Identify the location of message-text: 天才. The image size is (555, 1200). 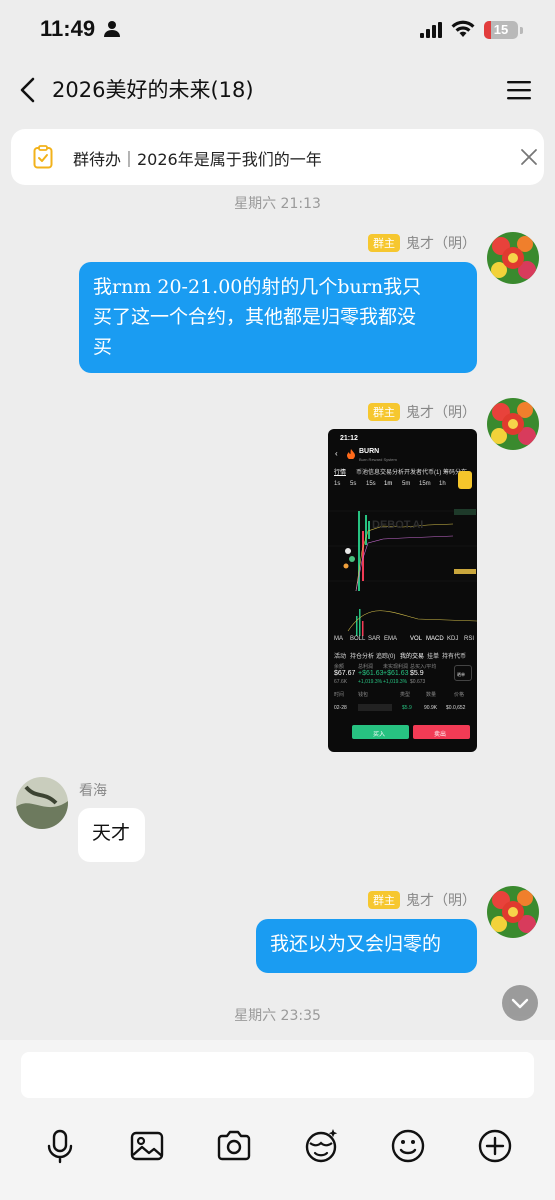
(111, 833).